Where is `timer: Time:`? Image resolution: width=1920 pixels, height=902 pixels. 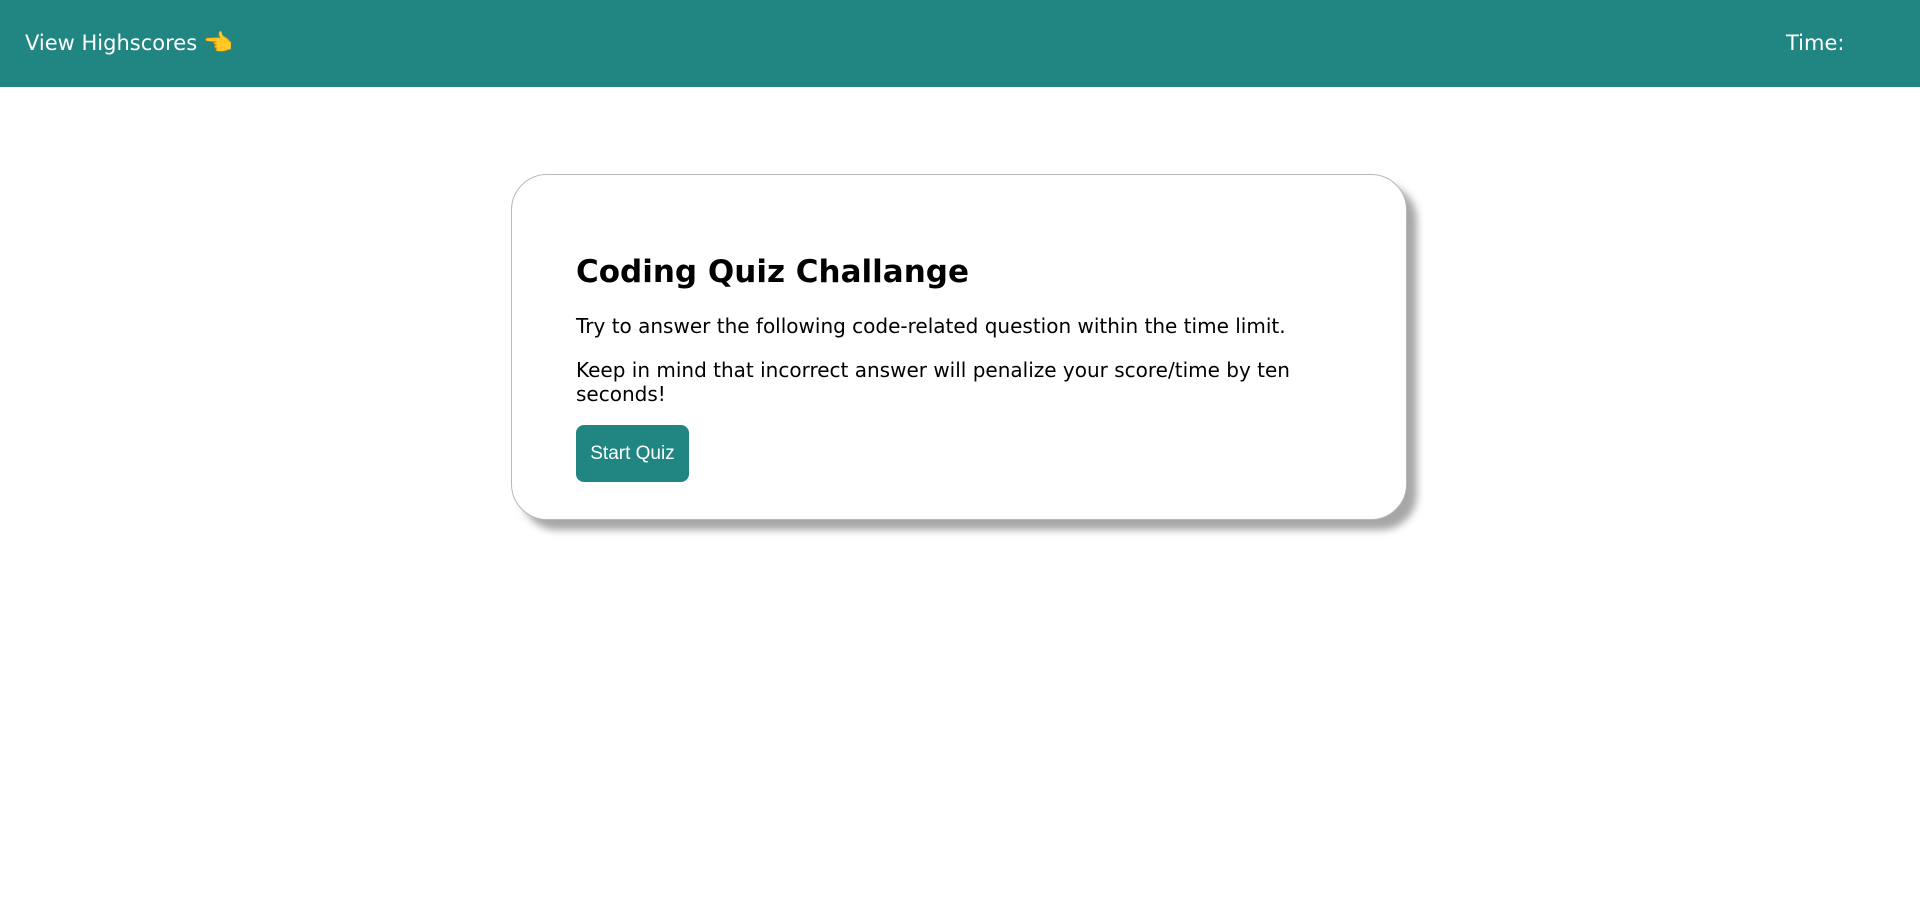
timer: Time: is located at coordinates (1815, 43).